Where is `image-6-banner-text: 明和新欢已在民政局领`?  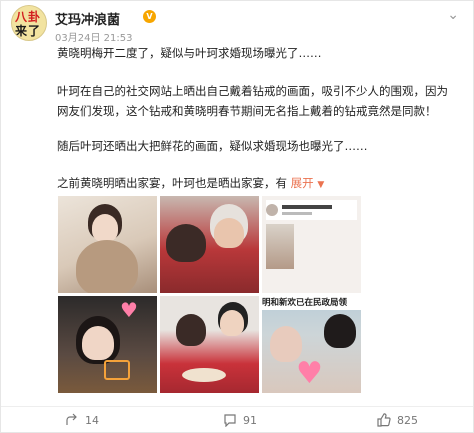 image-6-banner-text: 明和新欢已在民政局领 is located at coordinates (311, 303).